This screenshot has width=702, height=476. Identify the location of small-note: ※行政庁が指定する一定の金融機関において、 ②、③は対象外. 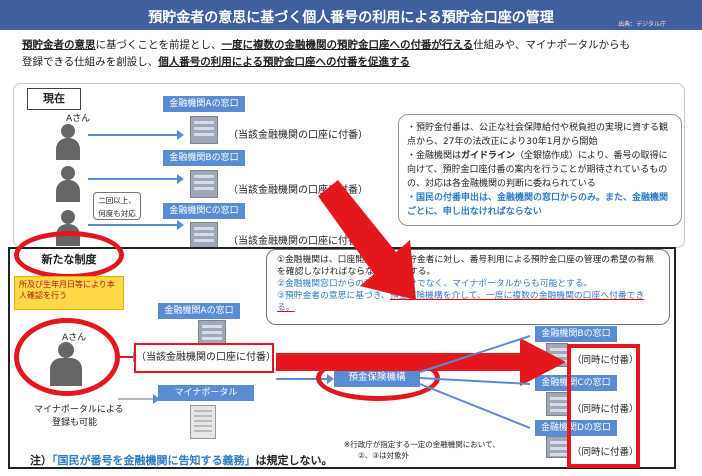
(422, 450).